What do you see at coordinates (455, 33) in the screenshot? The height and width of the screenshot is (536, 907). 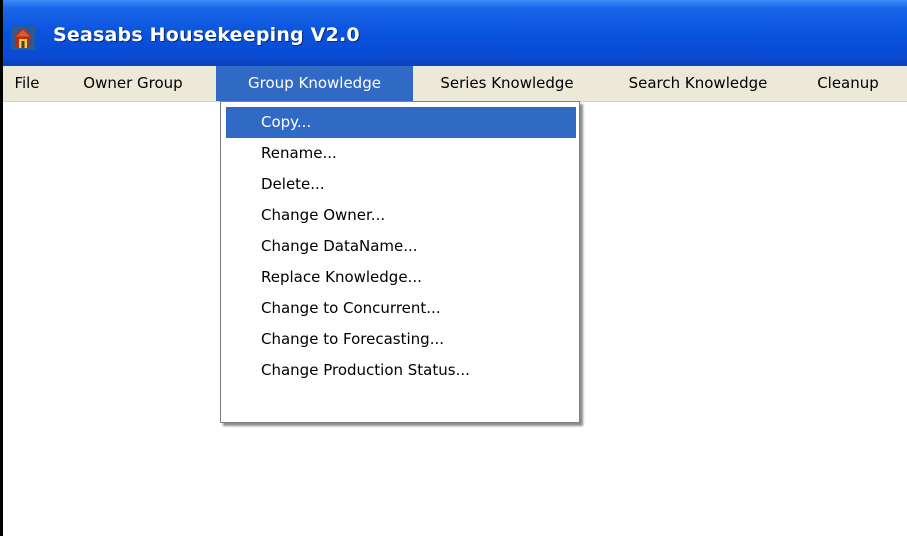 I see `title-bar: Seasabs Housekeeping V2.0` at bounding box center [455, 33].